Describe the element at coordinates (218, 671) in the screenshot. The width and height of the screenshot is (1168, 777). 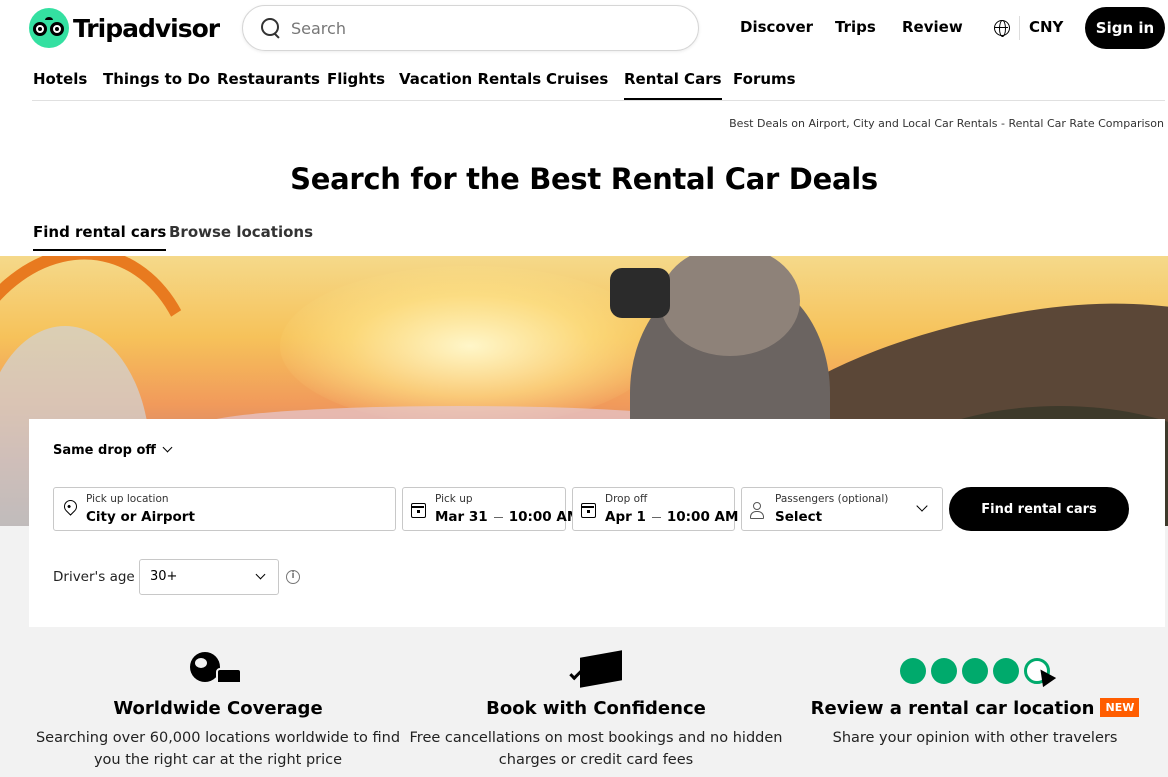
I see `globe-car-icon` at that location.